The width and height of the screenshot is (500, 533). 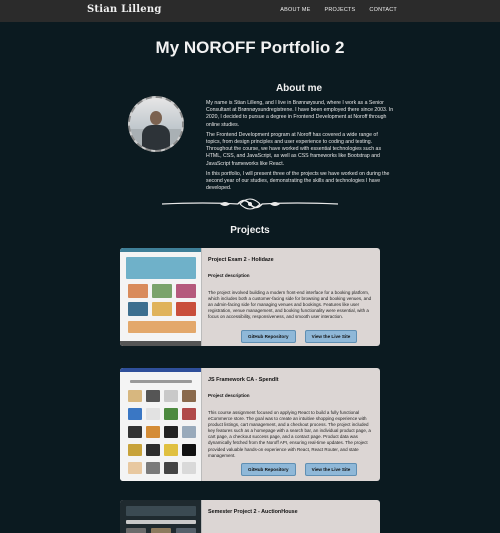 I want to click on project-body: Semester Project 2 - AuctionHouse, so click(x=291, y=507).